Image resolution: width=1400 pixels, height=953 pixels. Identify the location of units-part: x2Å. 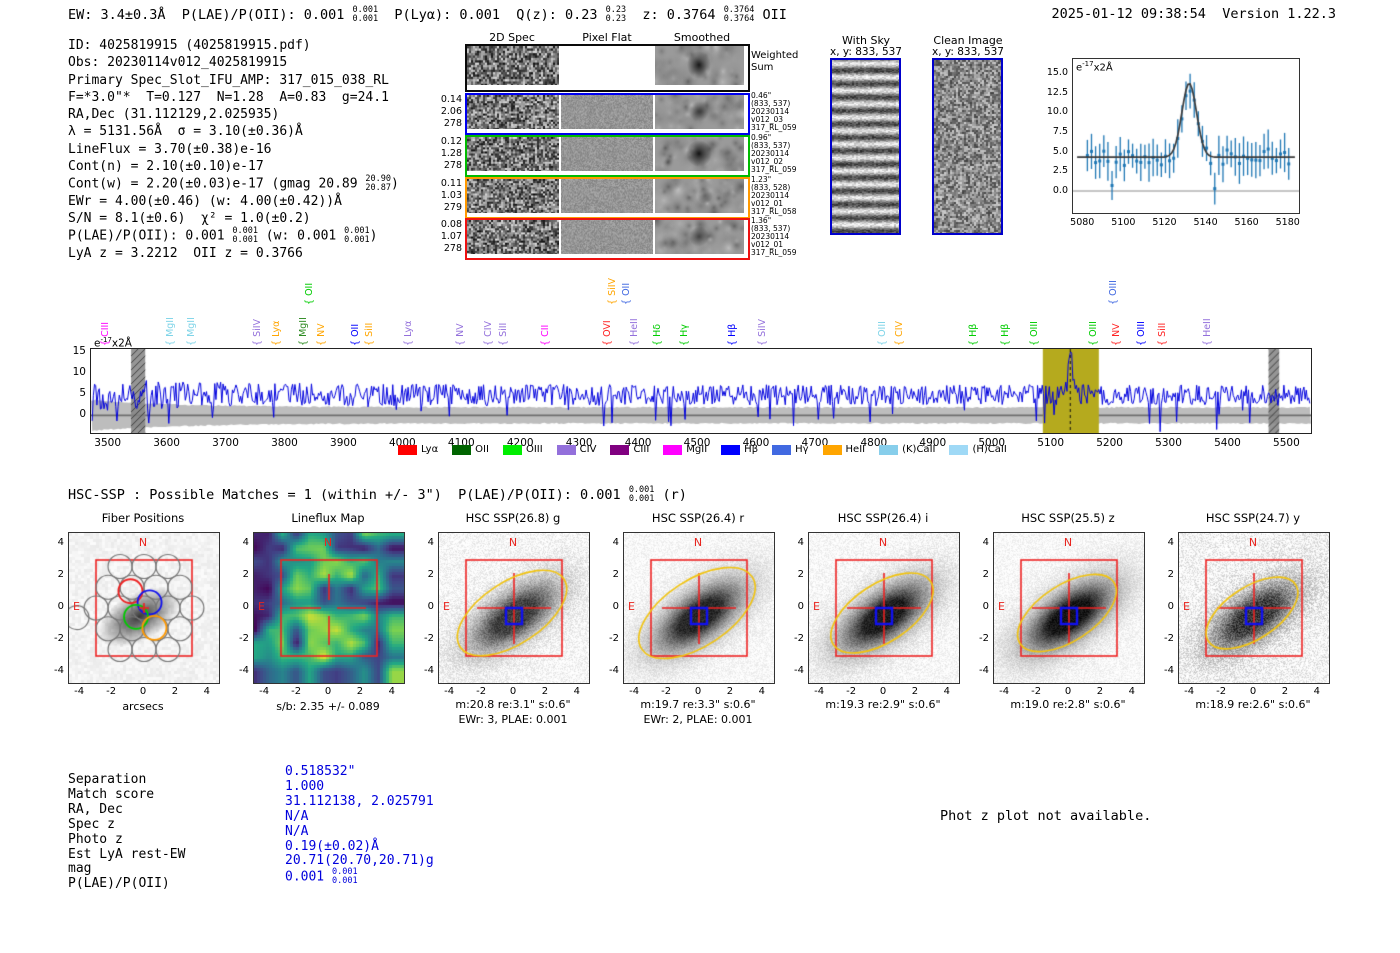
(1103, 68).